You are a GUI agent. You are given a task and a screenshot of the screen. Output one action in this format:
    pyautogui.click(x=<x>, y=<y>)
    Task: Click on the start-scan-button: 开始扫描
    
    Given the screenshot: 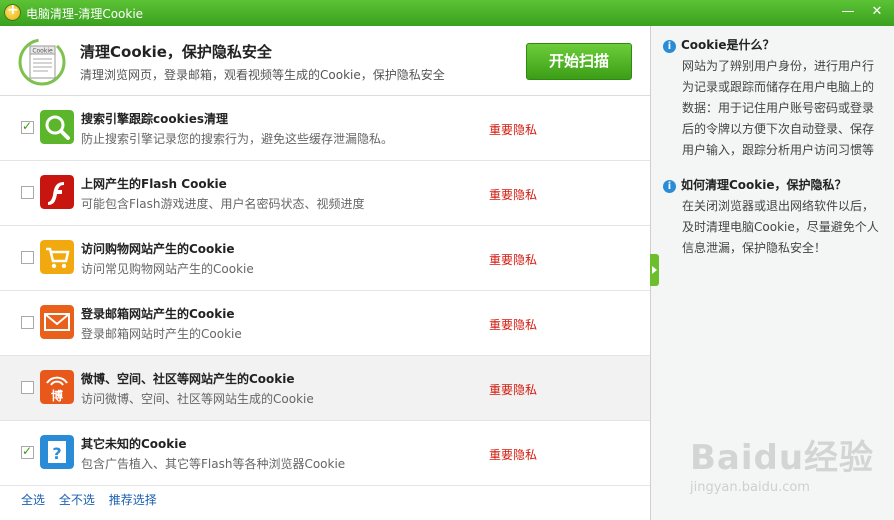 What is the action you would take?
    pyautogui.click(x=579, y=61)
    